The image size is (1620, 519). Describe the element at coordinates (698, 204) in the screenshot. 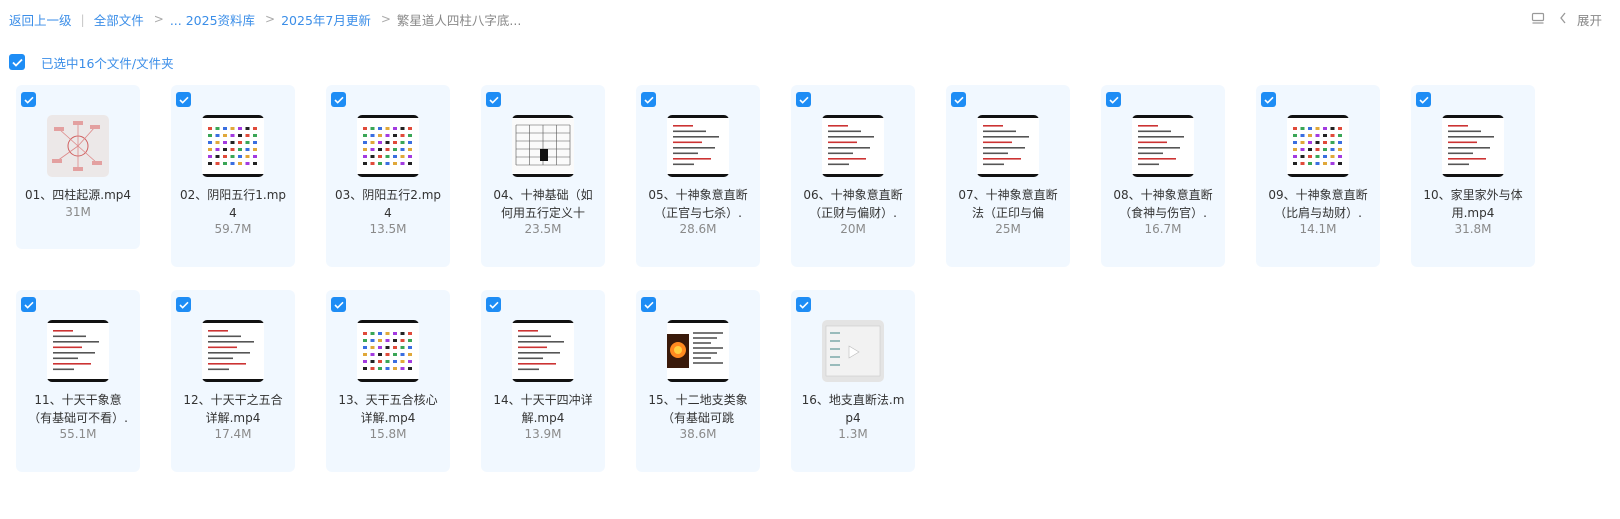

I see `file-name: 05、十神象意直断 （正官与七杀）.` at that location.